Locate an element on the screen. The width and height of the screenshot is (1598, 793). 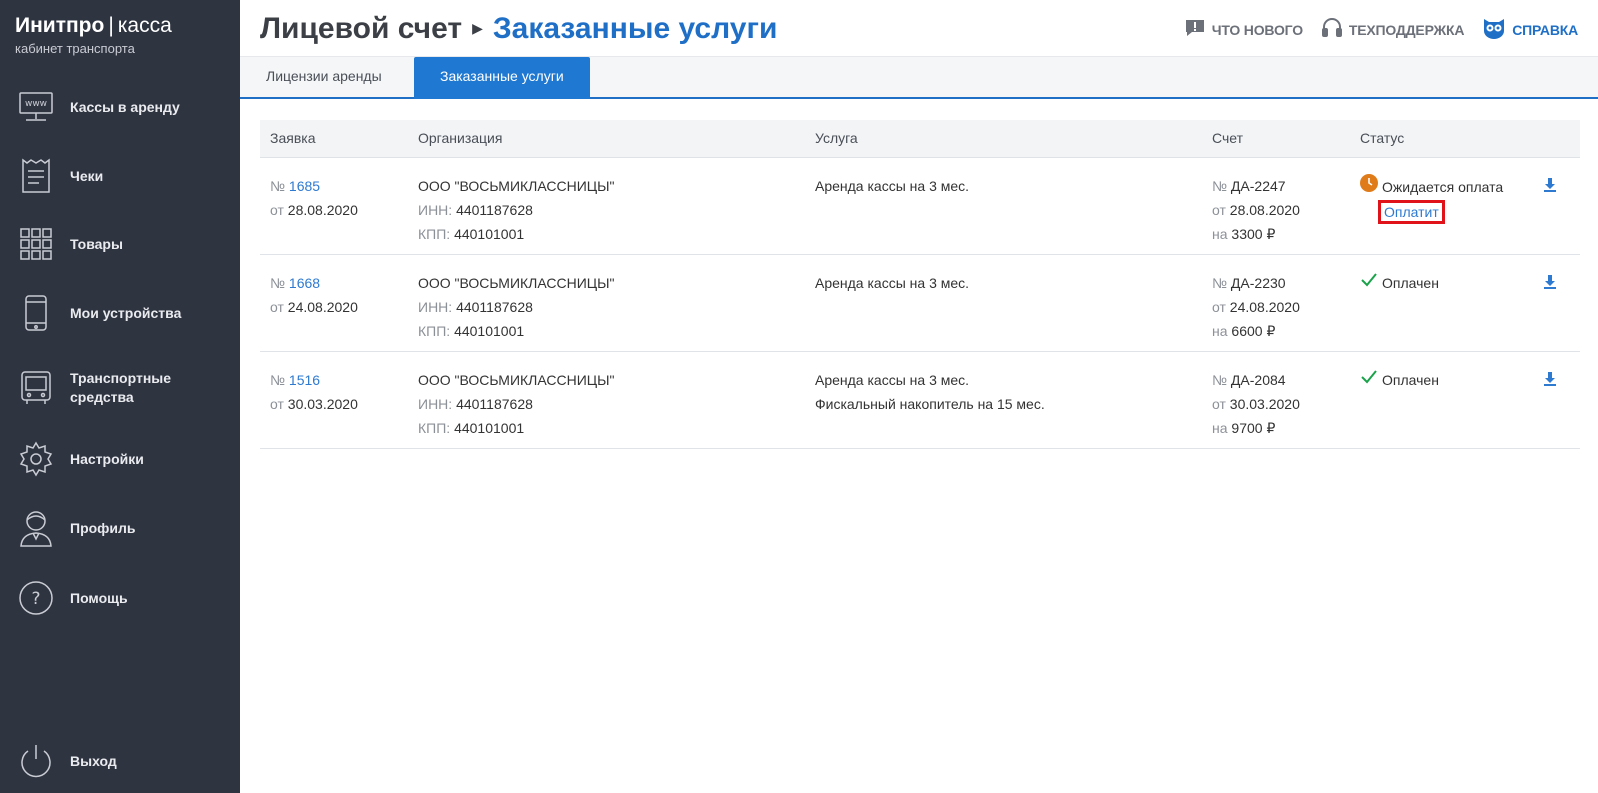
whats-new-label: ЧТО НОВОГО is located at coordinates (1257, 29).